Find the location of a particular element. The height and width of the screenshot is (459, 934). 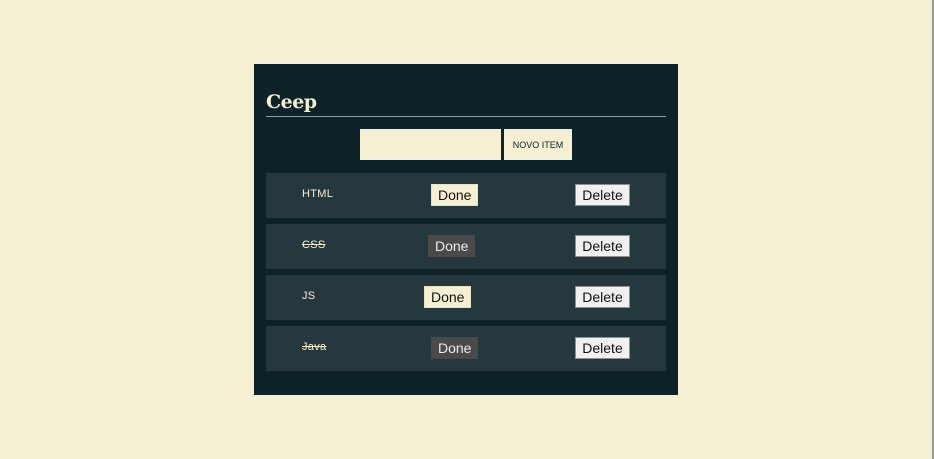

title-divider is located at coordinates (466, 116).